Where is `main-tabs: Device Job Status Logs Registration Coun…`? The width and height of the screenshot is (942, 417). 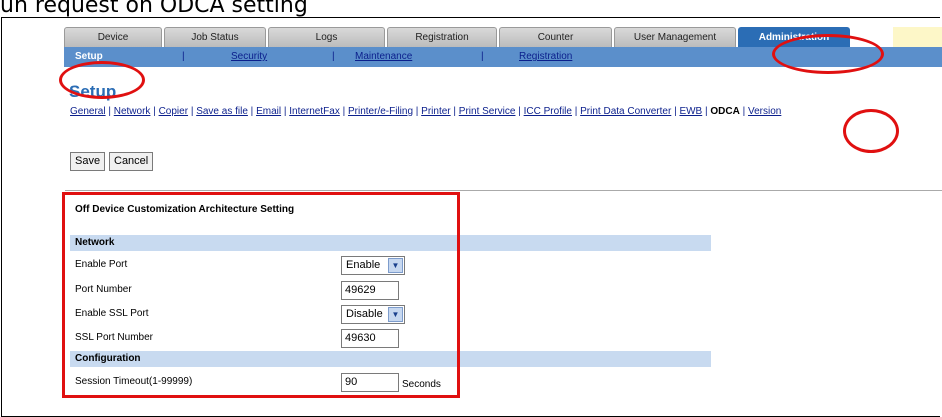
main-tabs: Device Job Status Logs Registration Coun… is located at coordinates (458, 37).